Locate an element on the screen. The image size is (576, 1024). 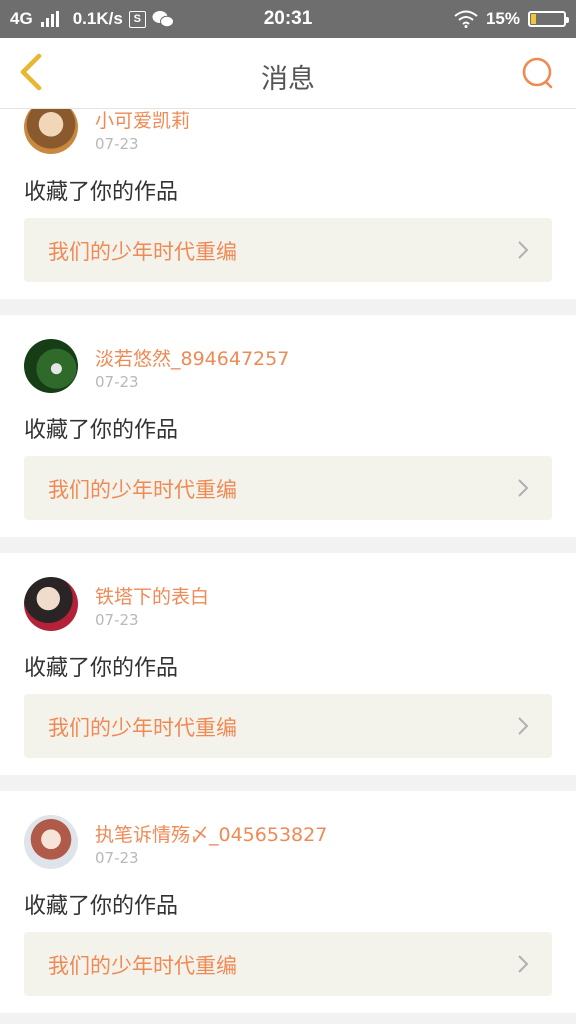
username: 淡若悠然_894647257 is located at coordinates (192, 357).